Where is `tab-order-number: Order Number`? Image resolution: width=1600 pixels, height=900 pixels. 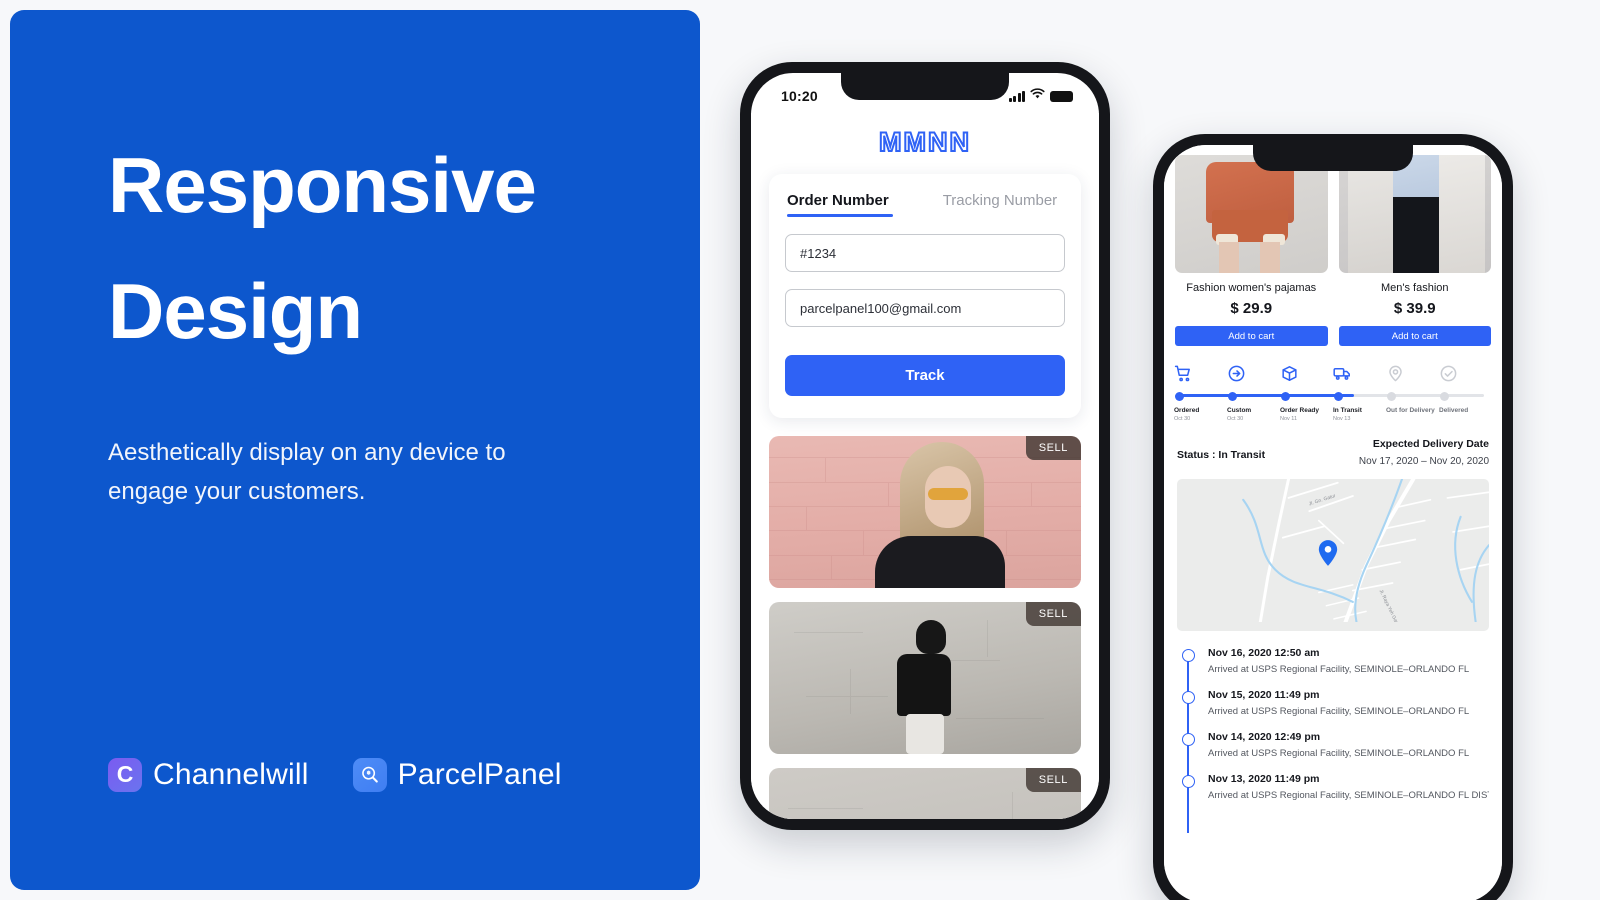
tab-order-number: Order Number is located at coordinates (840, 204).